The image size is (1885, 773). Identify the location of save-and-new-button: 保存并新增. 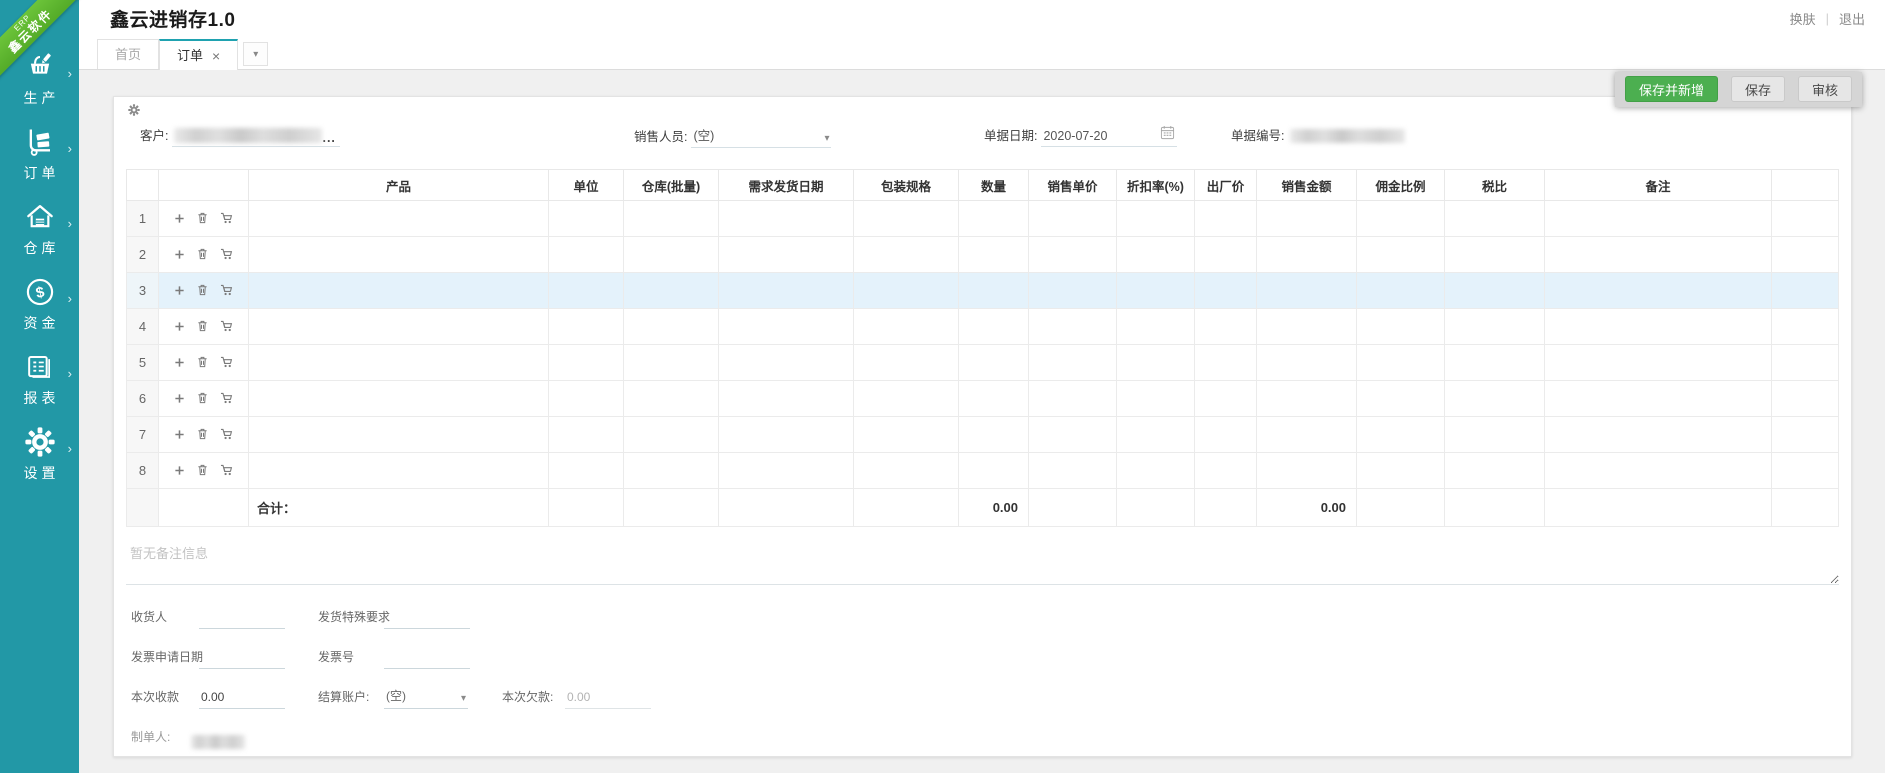
(1671, 89).